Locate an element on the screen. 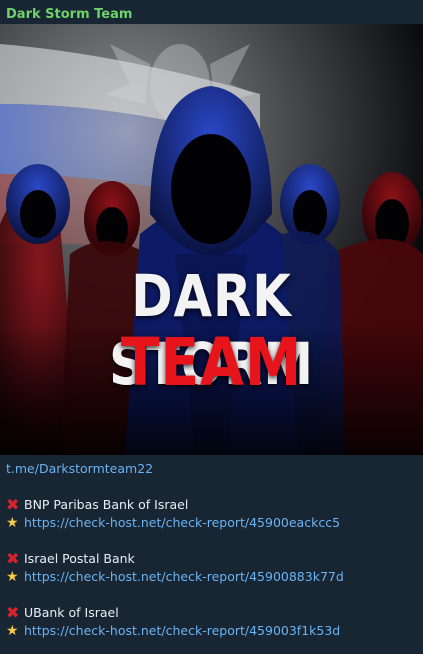 The height and width of the screenshot is (654, 423). list-item: ✖ BNP Paribas Bank of Israel is located at coordinates (212, 505).